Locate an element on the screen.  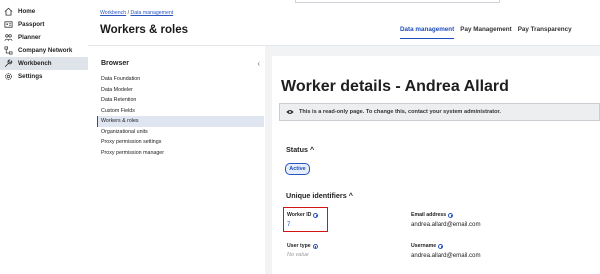
nav-item-label: Company Network is located at coordinates (45, 50).